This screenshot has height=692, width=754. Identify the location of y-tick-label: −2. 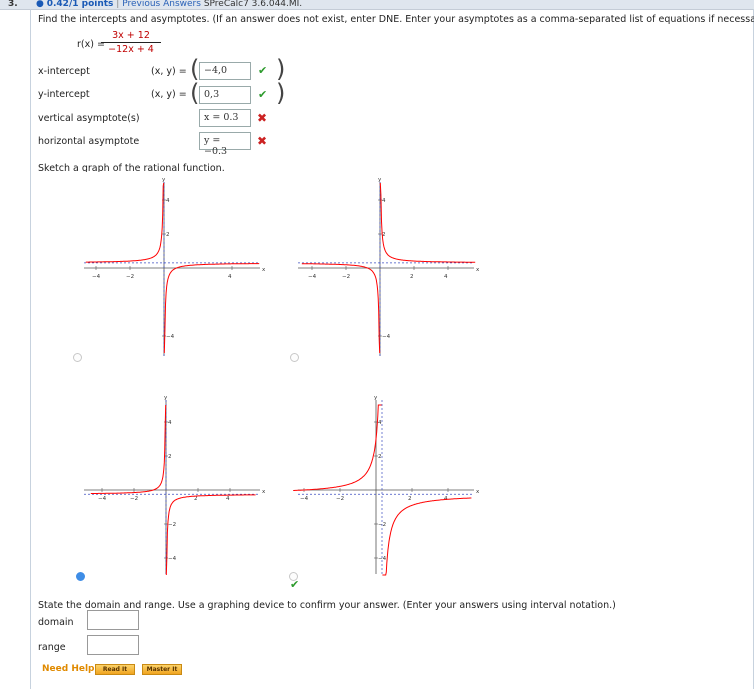
(172, 525).